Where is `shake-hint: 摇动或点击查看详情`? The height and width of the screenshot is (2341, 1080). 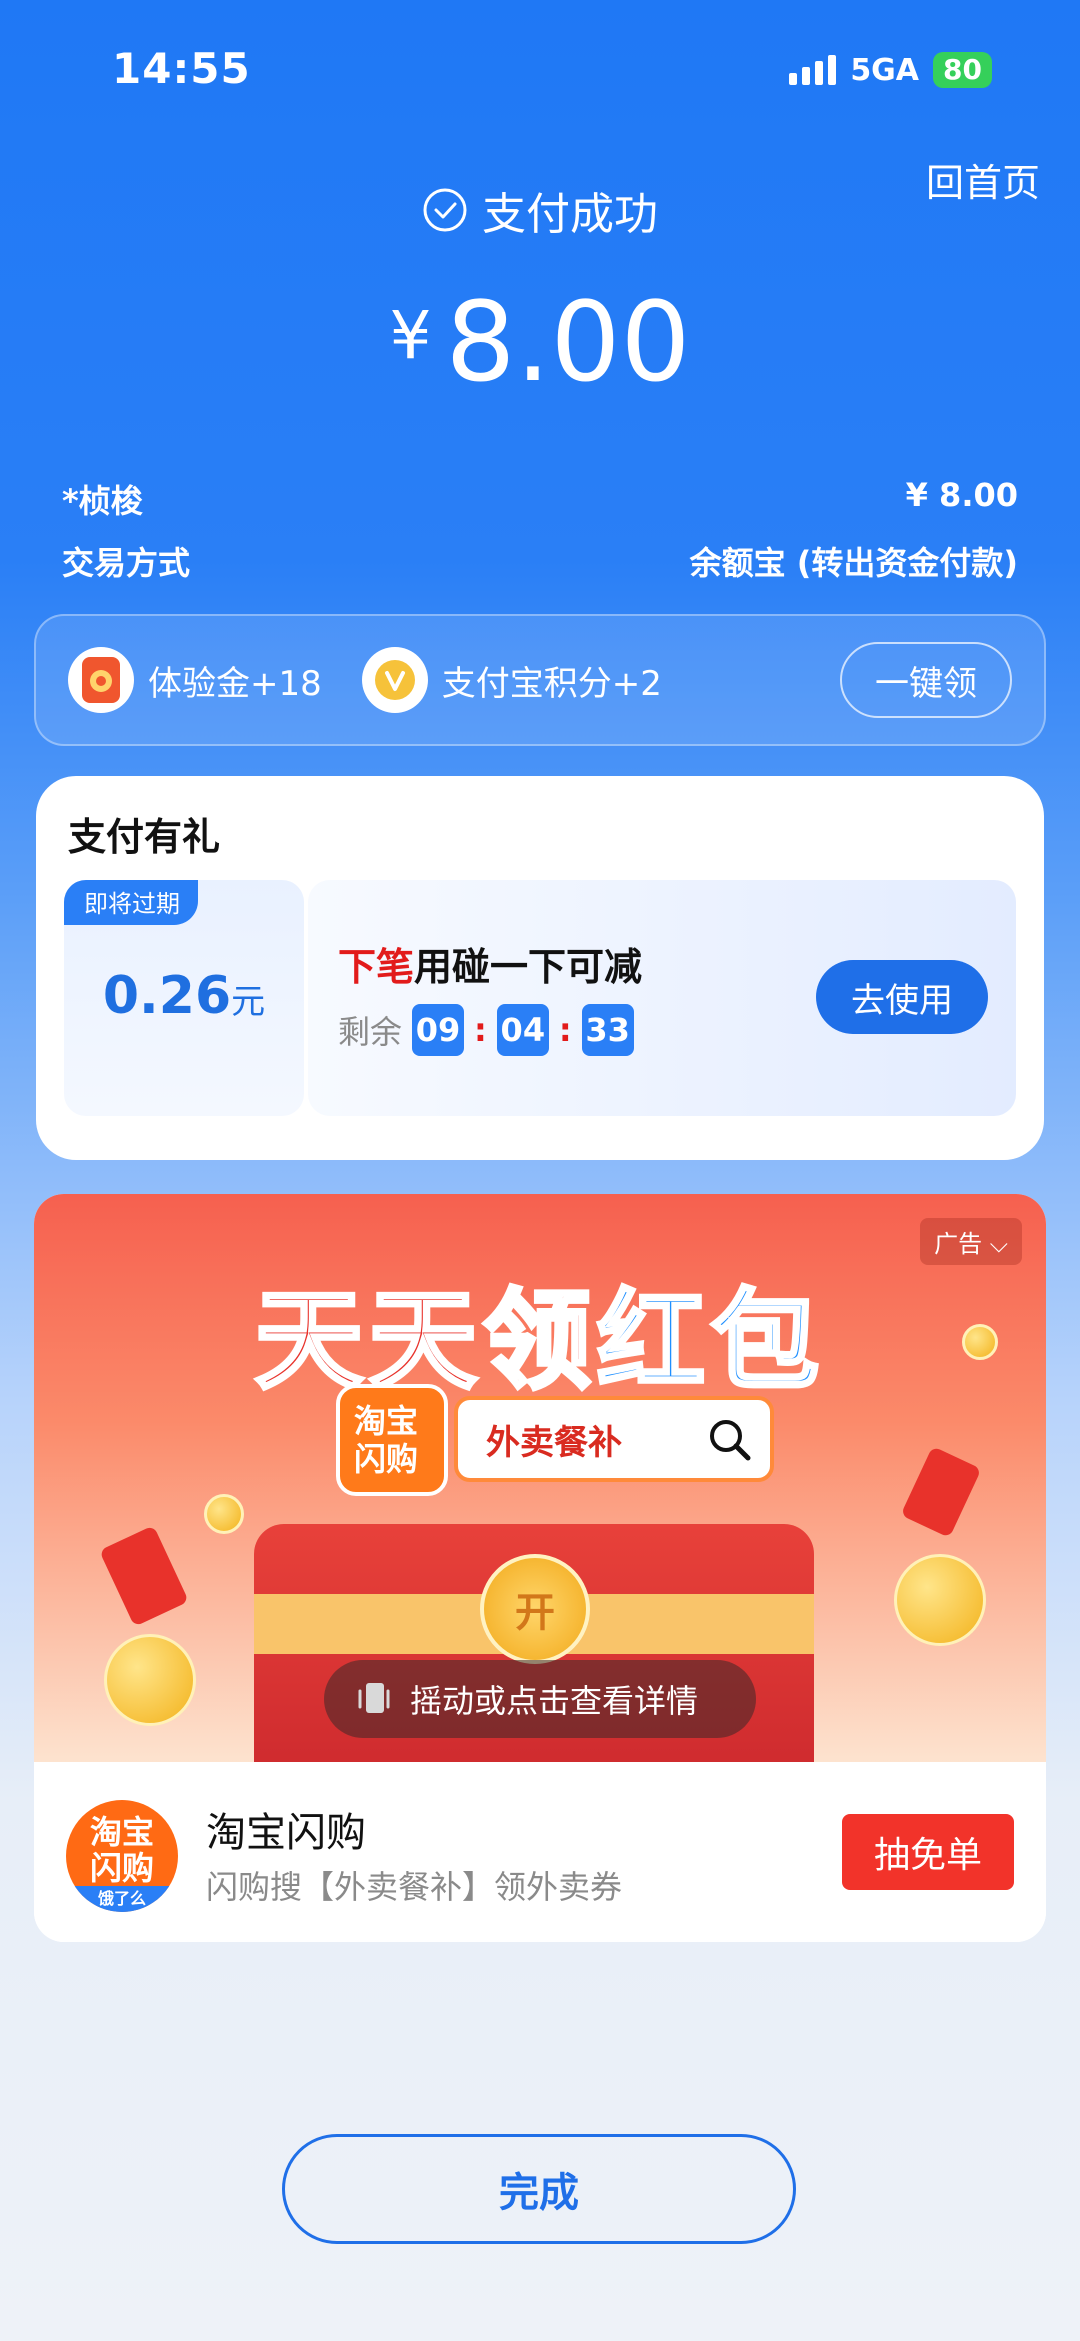
shake-hint: 摇动或点击查看详情 is located at coordinates (540, 1699).